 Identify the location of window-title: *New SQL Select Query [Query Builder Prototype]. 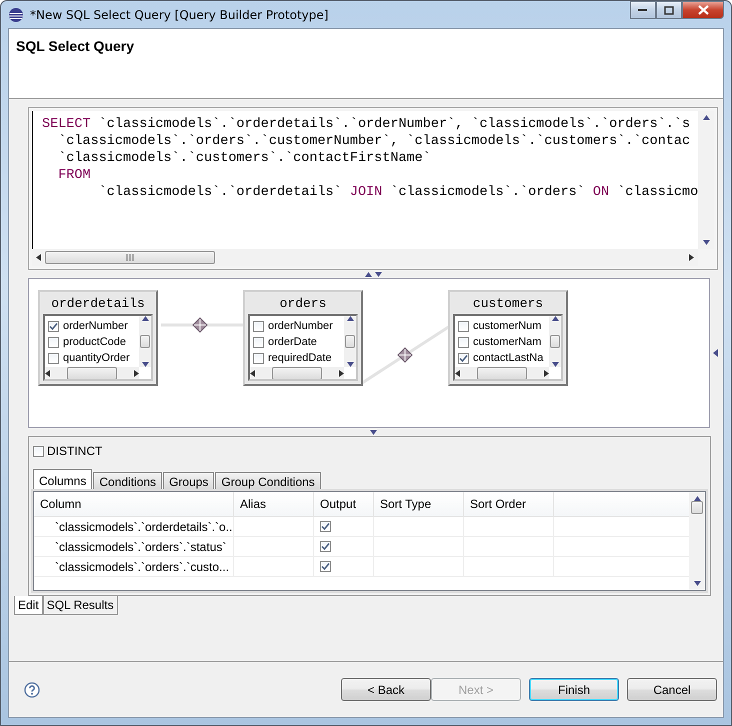
(179, 15).